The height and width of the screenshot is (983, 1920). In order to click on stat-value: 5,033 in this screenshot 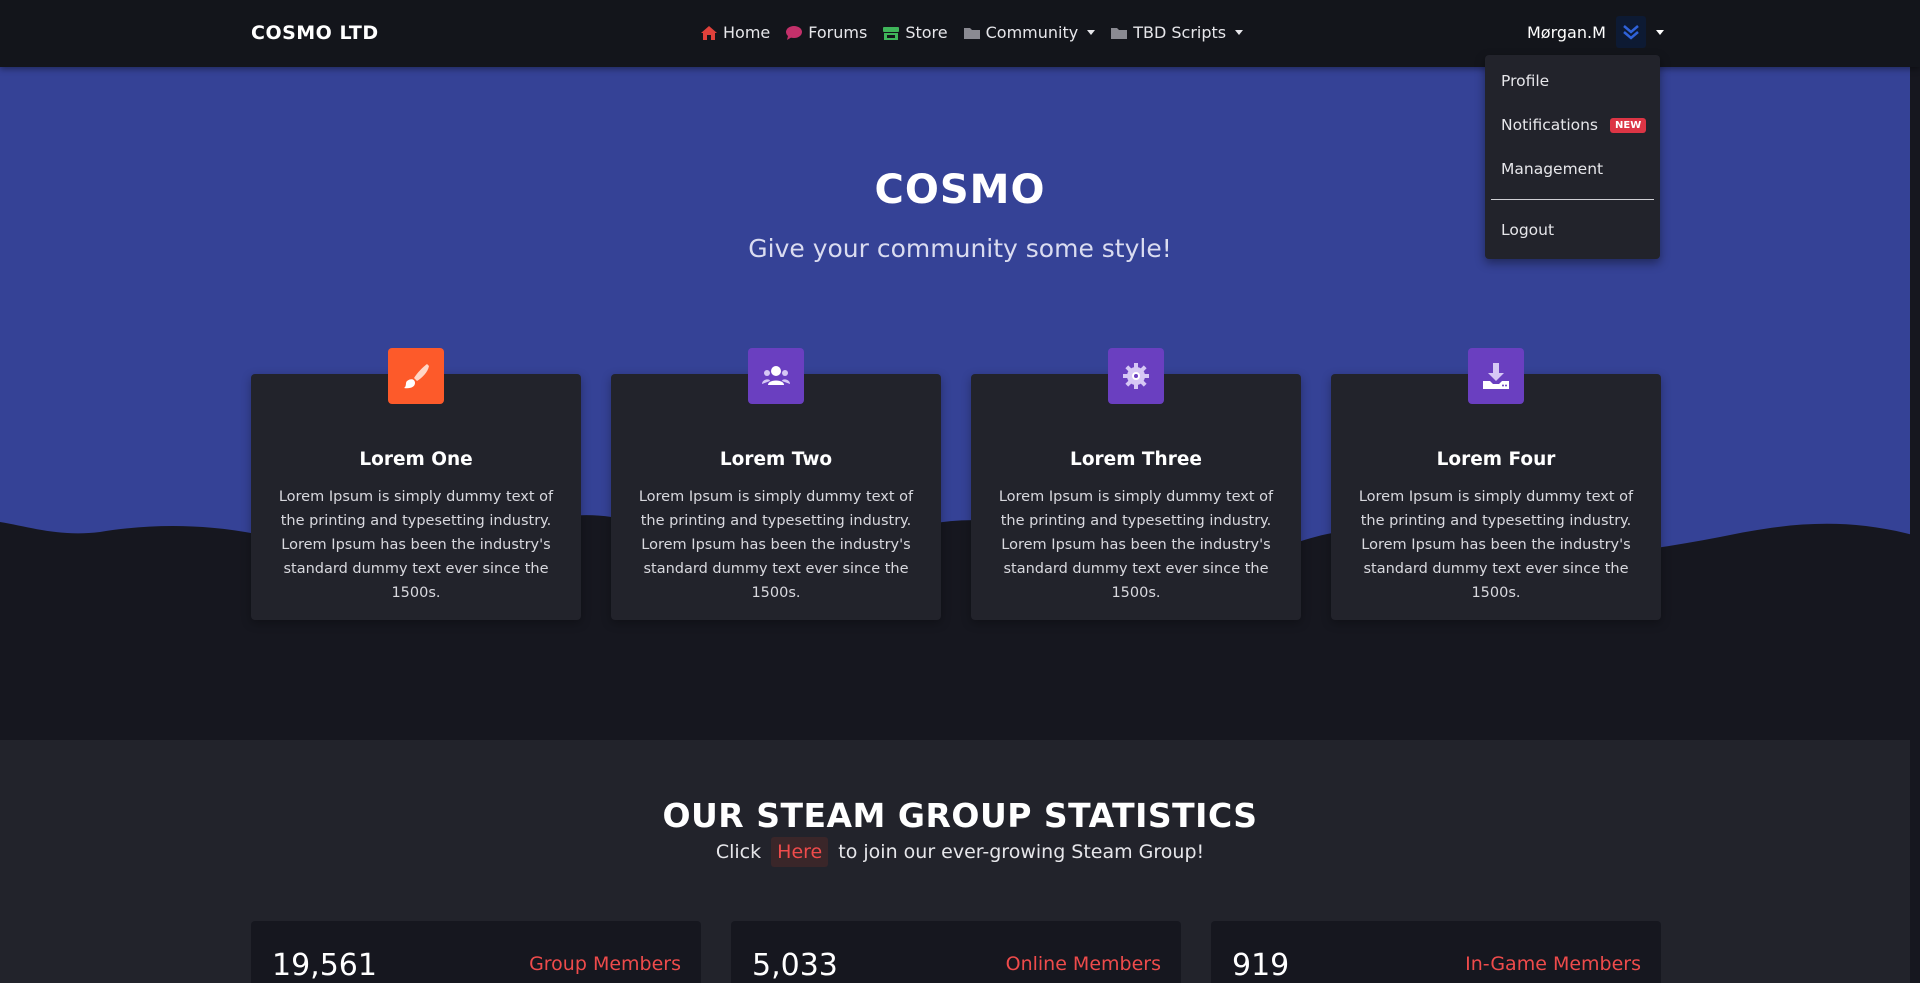, I will do `click(795, 965)`.